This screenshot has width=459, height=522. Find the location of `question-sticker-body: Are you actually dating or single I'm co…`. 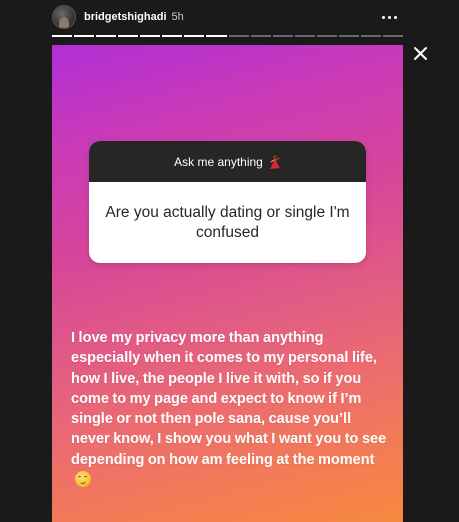

question-sticker-body: Are you actually dating or single I'm co… is located at coordinates (227, 222).